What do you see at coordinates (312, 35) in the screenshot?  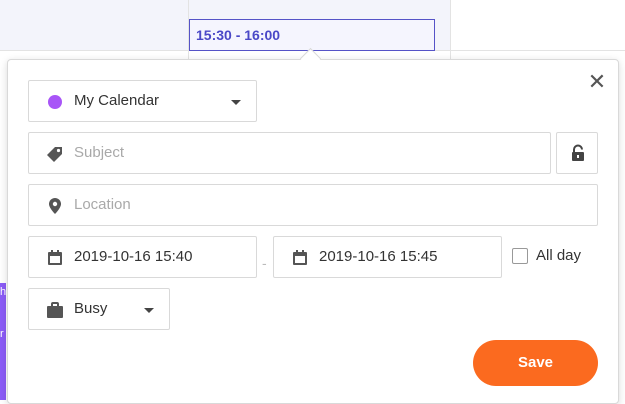 I see `event-preview: 15:30 - 16:00` at bounding box center [312, 35].